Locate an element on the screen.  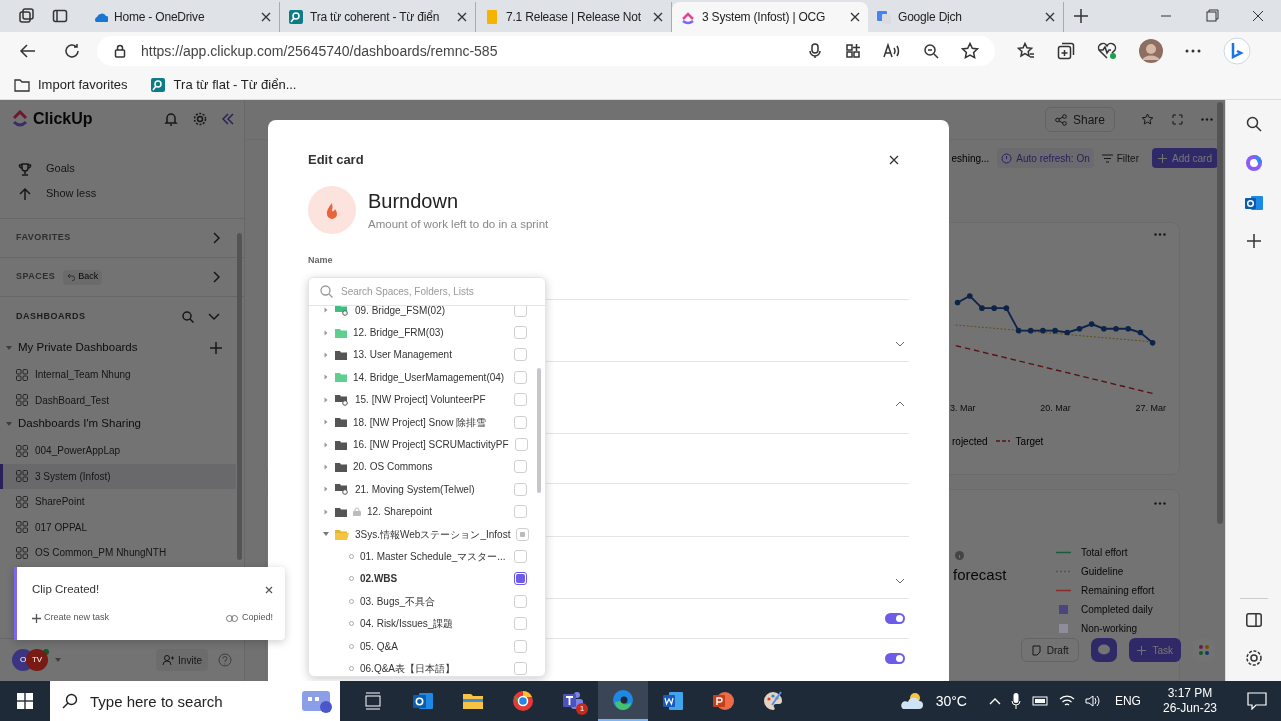
profile-avatar-icon is located at coordinates (1151, 51).